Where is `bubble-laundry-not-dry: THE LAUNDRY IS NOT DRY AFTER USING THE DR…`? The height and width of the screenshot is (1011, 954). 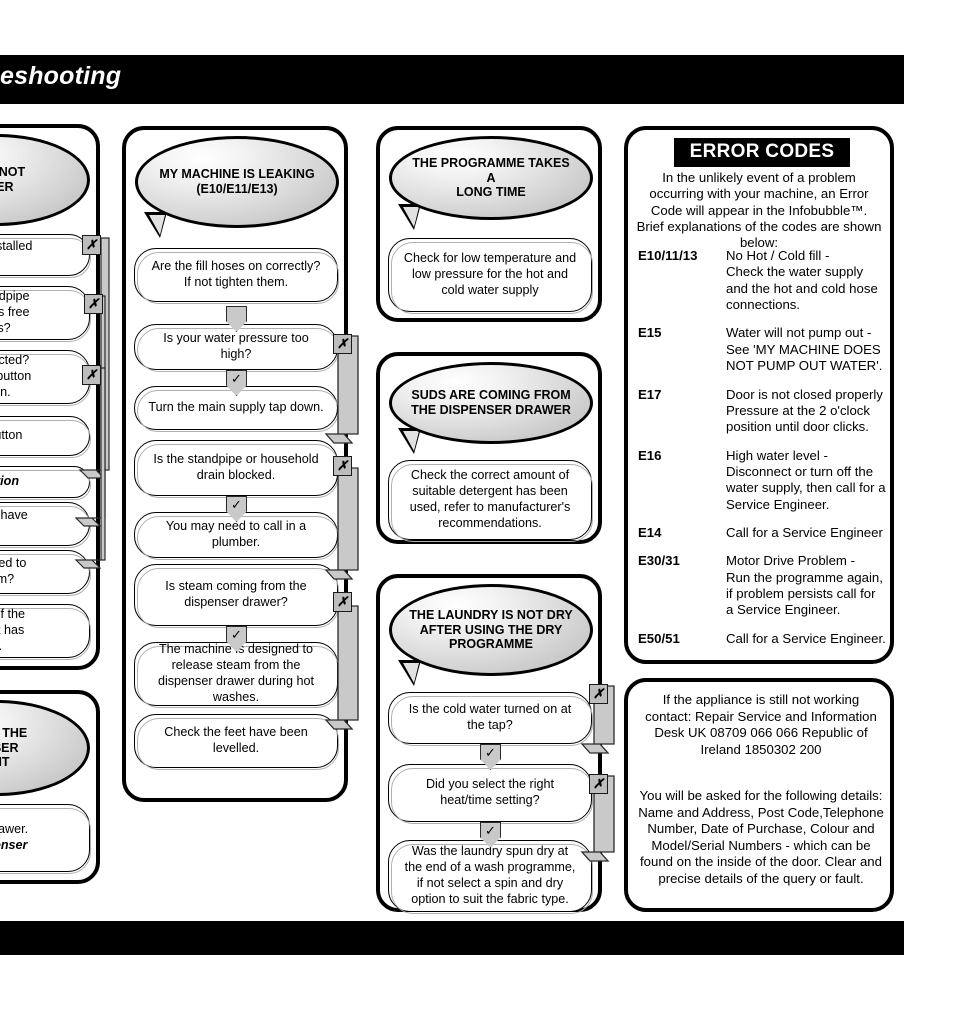 bubble-laundry-not-dry: THE LAUNDRY IS NOT DRY AFTER USING THE DR… is located at coordinates (491, 630).